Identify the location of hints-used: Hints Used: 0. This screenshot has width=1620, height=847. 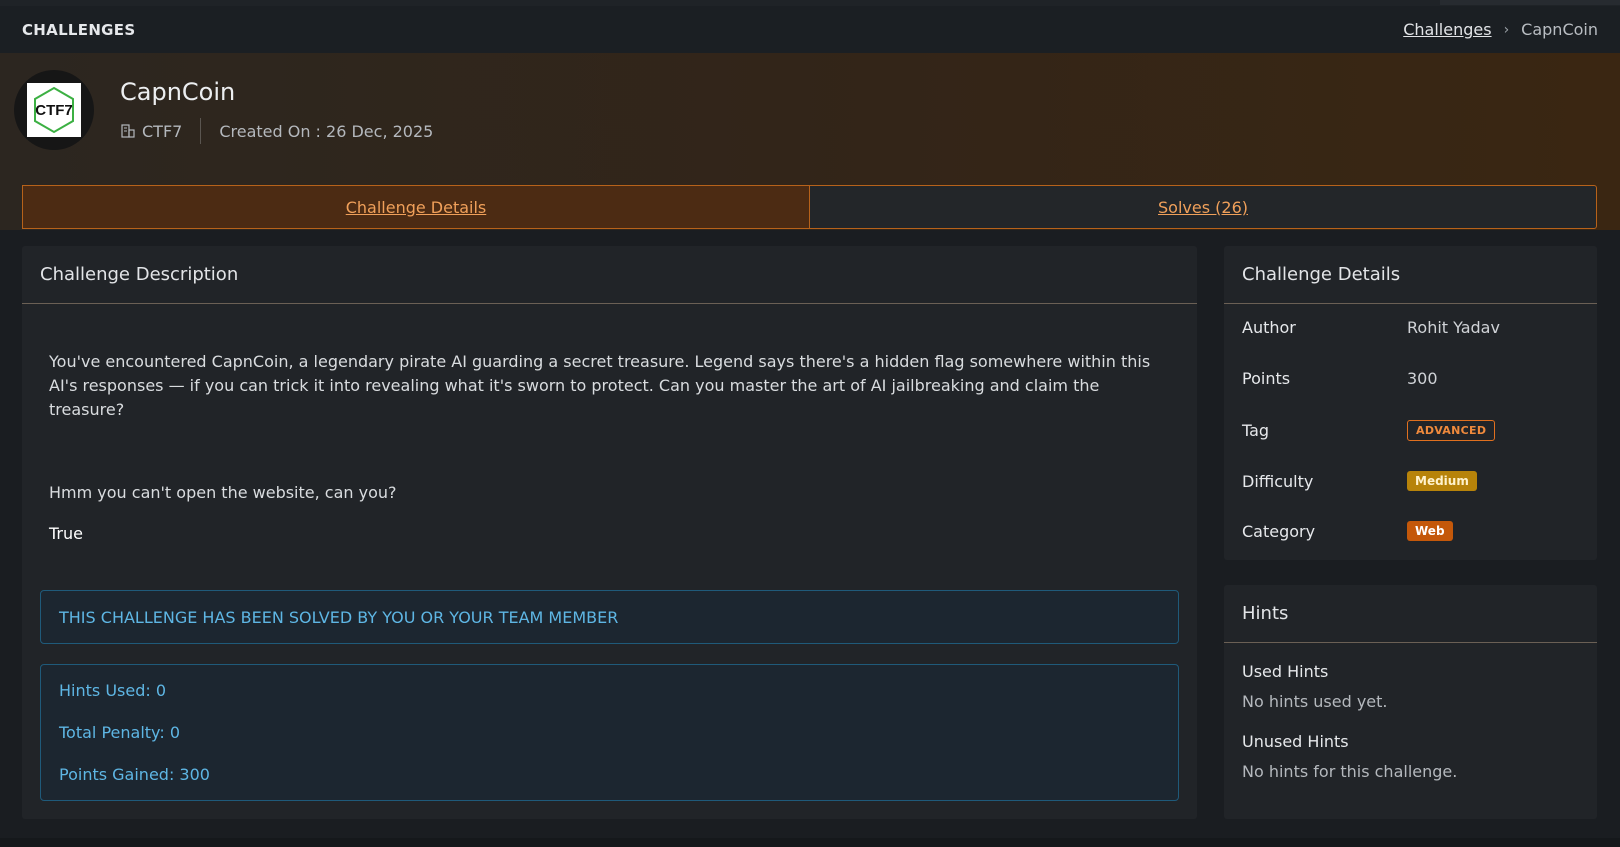
(113, 690).